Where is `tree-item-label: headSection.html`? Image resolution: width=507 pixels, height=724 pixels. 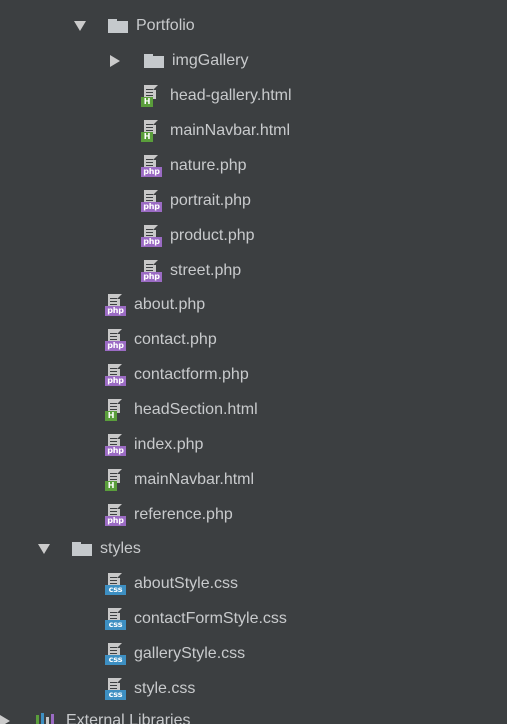
tree-item-label: headSection.html is located at coordinates (196, 409).